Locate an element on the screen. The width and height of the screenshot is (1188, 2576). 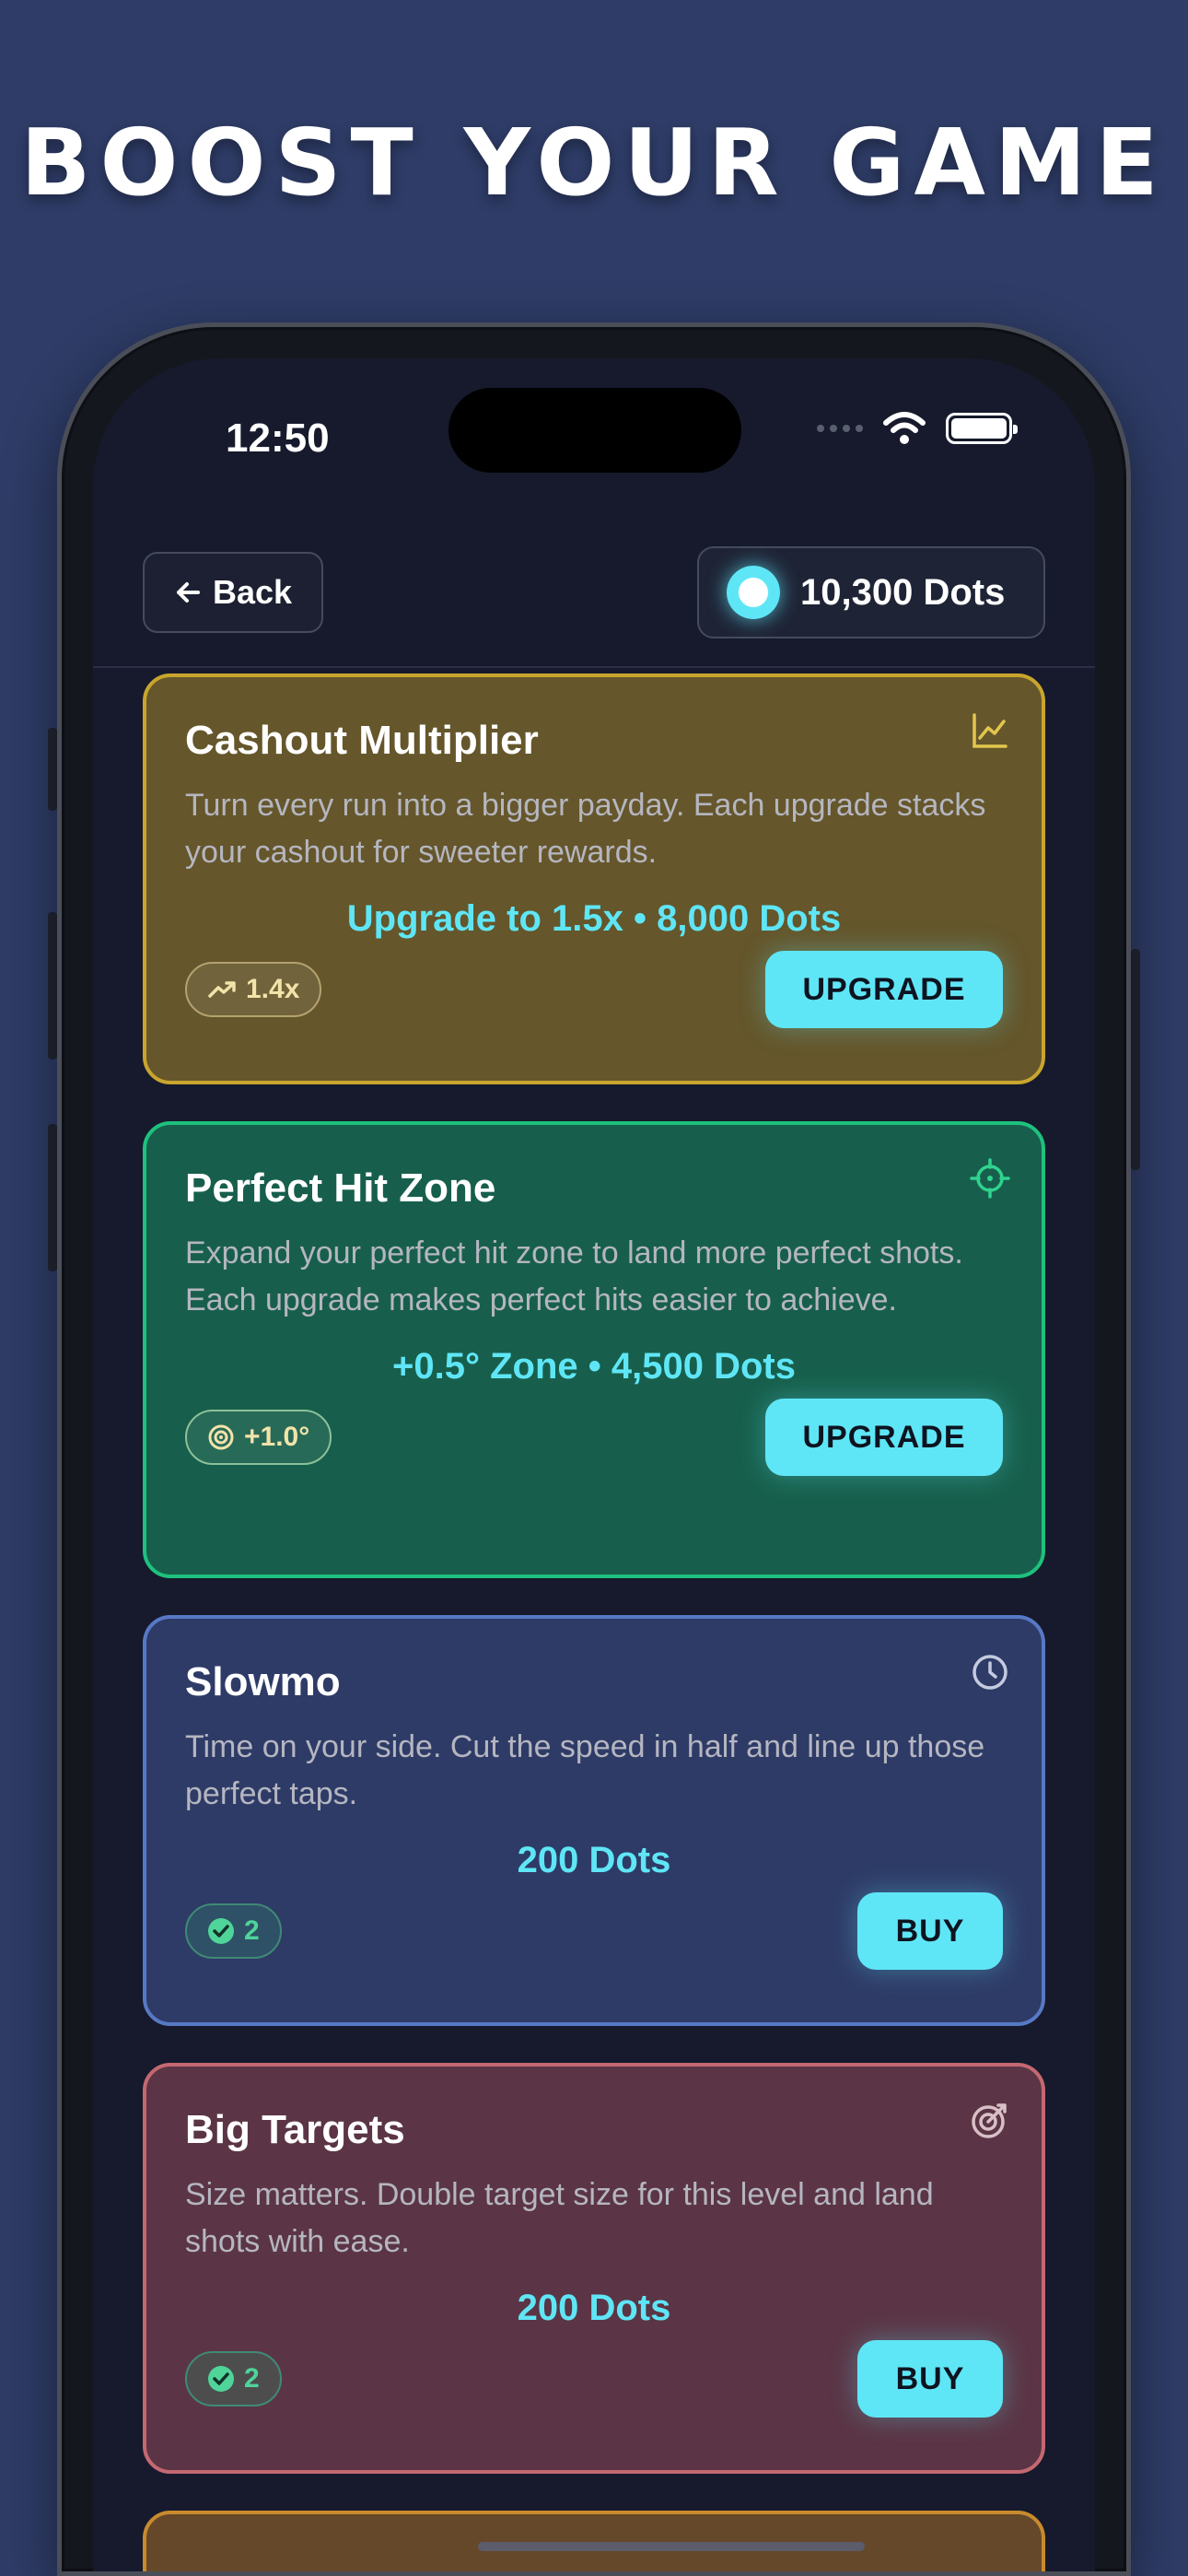
card-title: Perfect Hit Zone is located at coordinates (340, 1188).